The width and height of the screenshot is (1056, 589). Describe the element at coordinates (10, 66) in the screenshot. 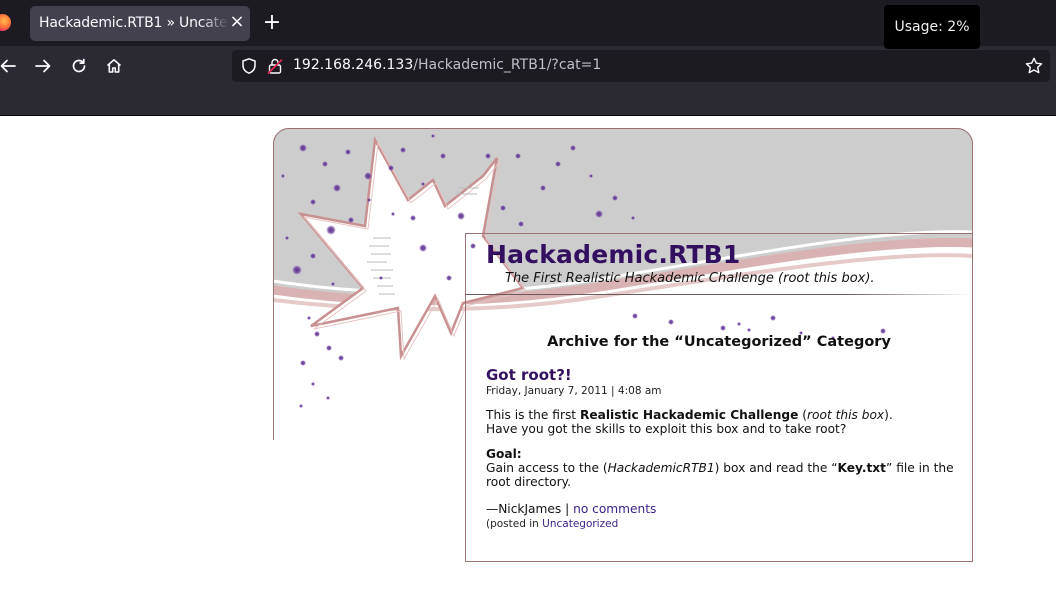

I see `back-arrow-icon` at that location.